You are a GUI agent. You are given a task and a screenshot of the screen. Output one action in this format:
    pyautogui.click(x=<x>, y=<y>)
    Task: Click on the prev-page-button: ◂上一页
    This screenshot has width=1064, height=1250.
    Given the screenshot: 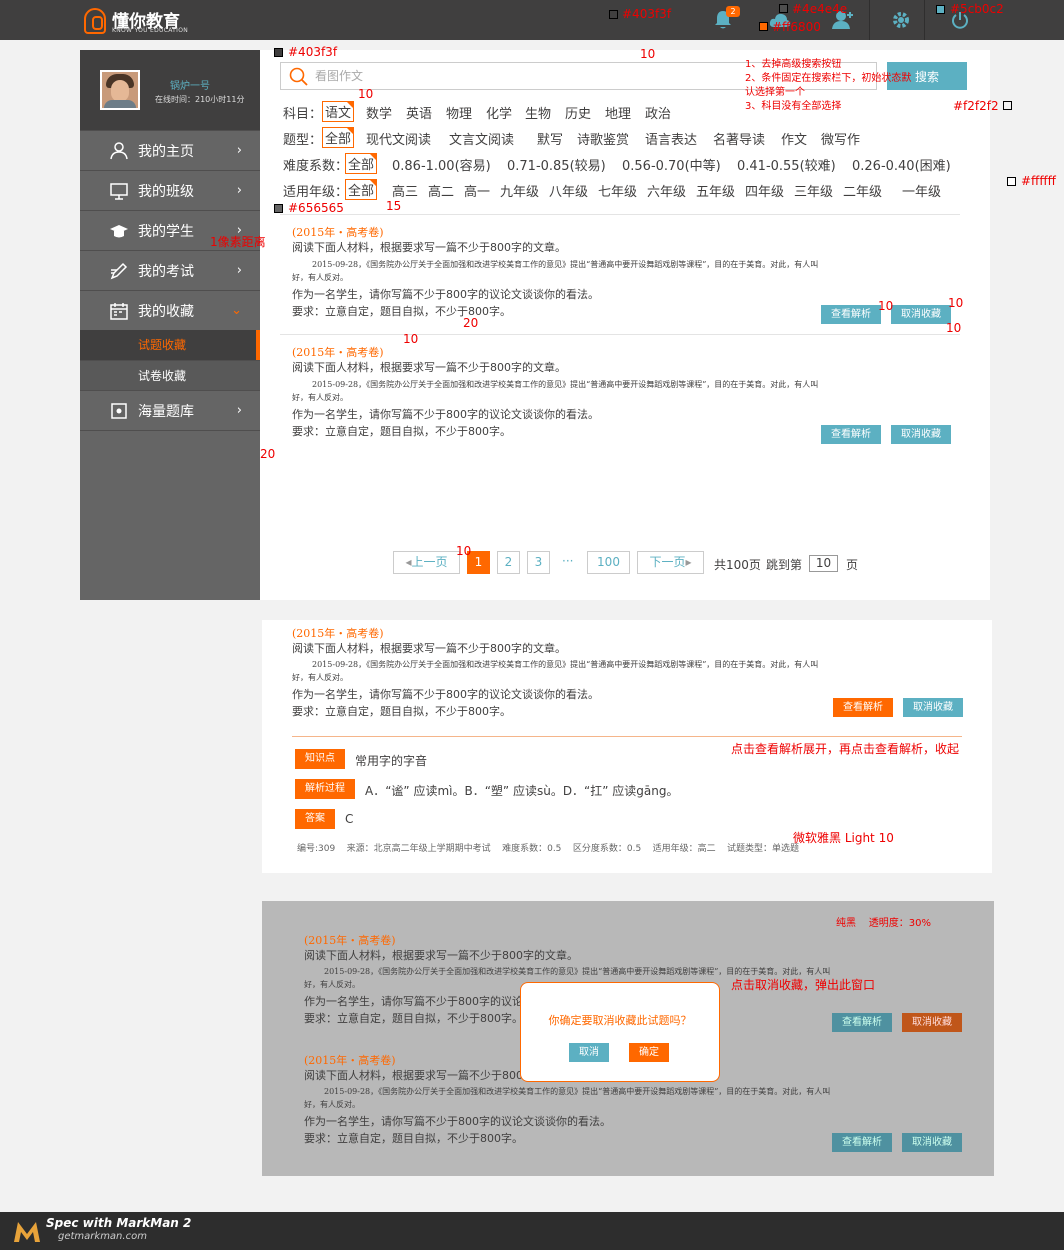 What is the action you would take?
    pyautogui.click(x=426, y=562)
    